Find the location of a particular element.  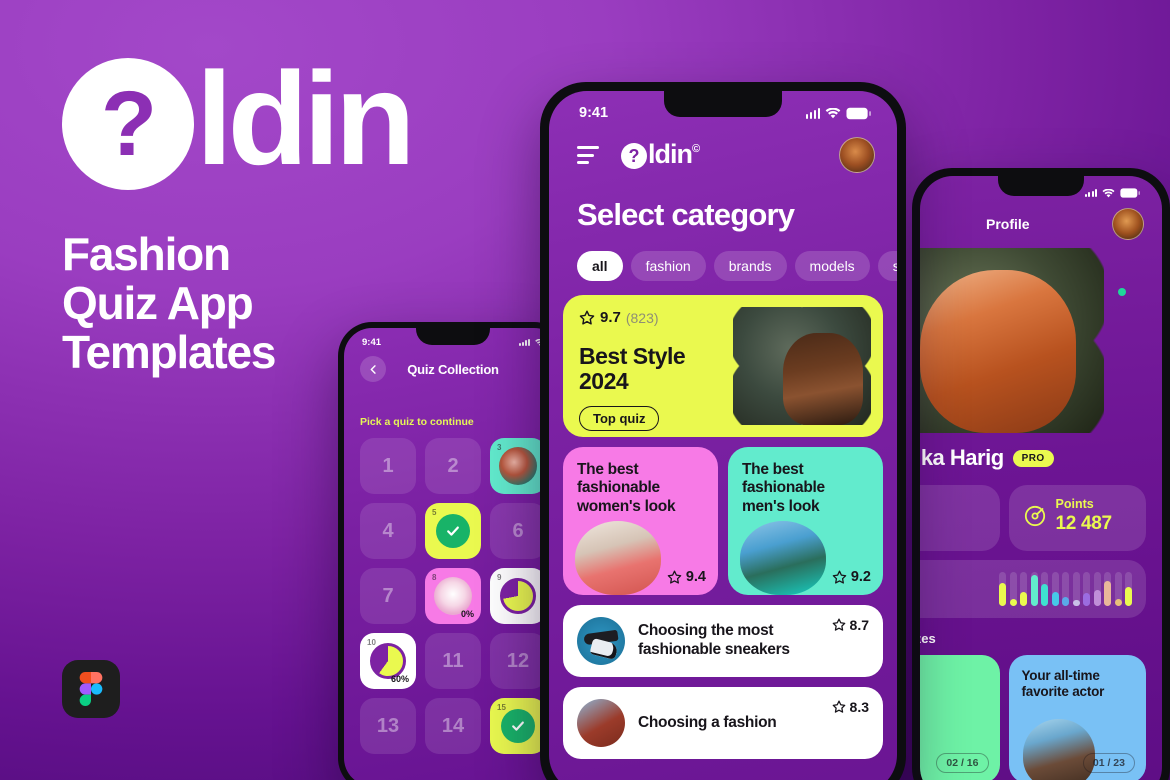

cellular-icon is located at coordinates (812, 113).